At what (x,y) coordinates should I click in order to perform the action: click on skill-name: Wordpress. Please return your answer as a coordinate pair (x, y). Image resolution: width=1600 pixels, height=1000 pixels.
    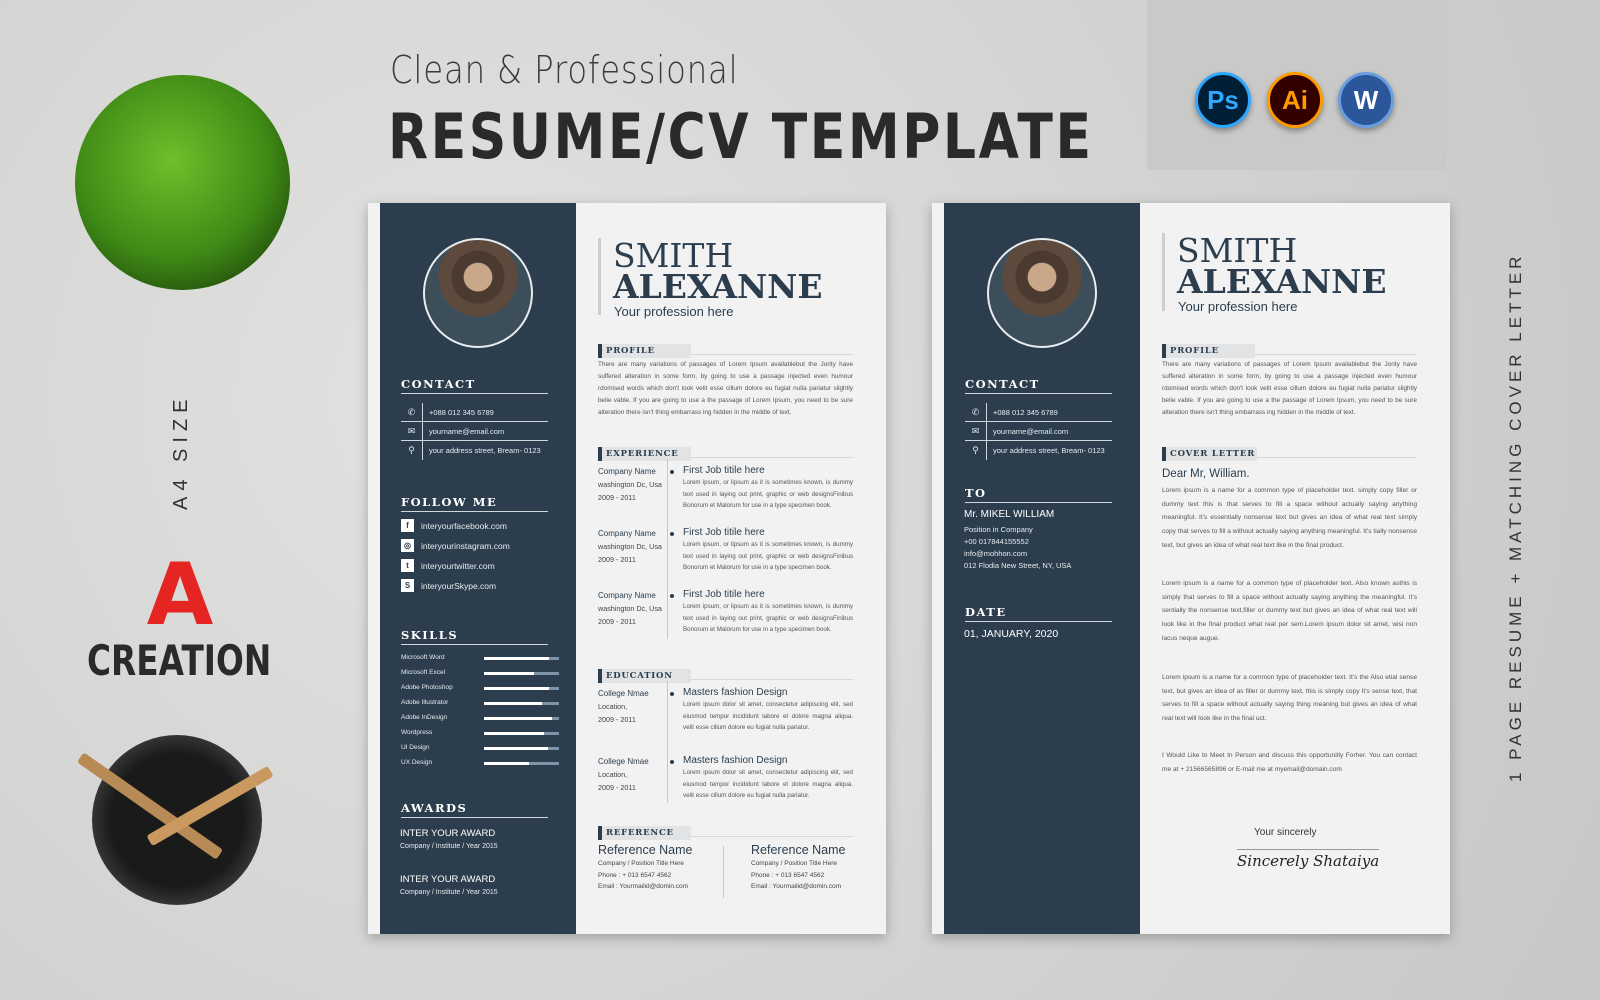
    Looking at the image, I should click on (417, 732).